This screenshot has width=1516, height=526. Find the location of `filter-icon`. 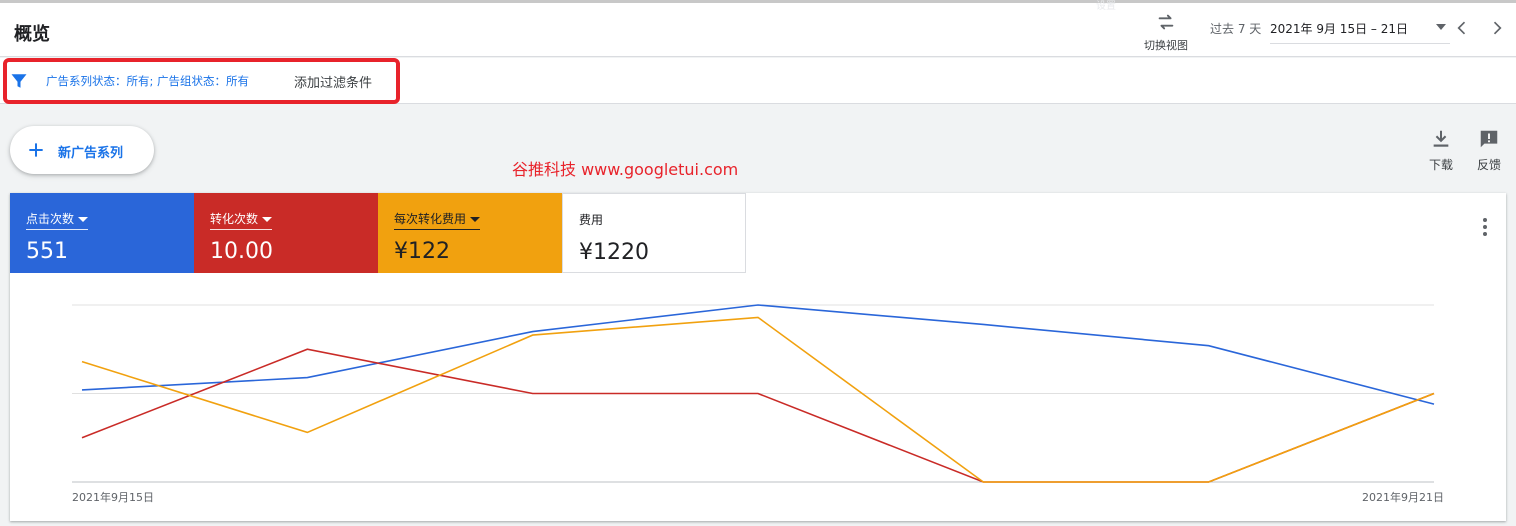

filter-icon is located at coordinates (19, 81).